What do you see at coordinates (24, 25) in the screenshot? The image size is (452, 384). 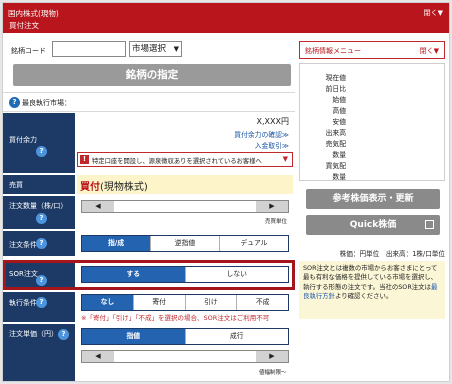 I see `page-title: 買付注文` at bounding box center [24, 25].